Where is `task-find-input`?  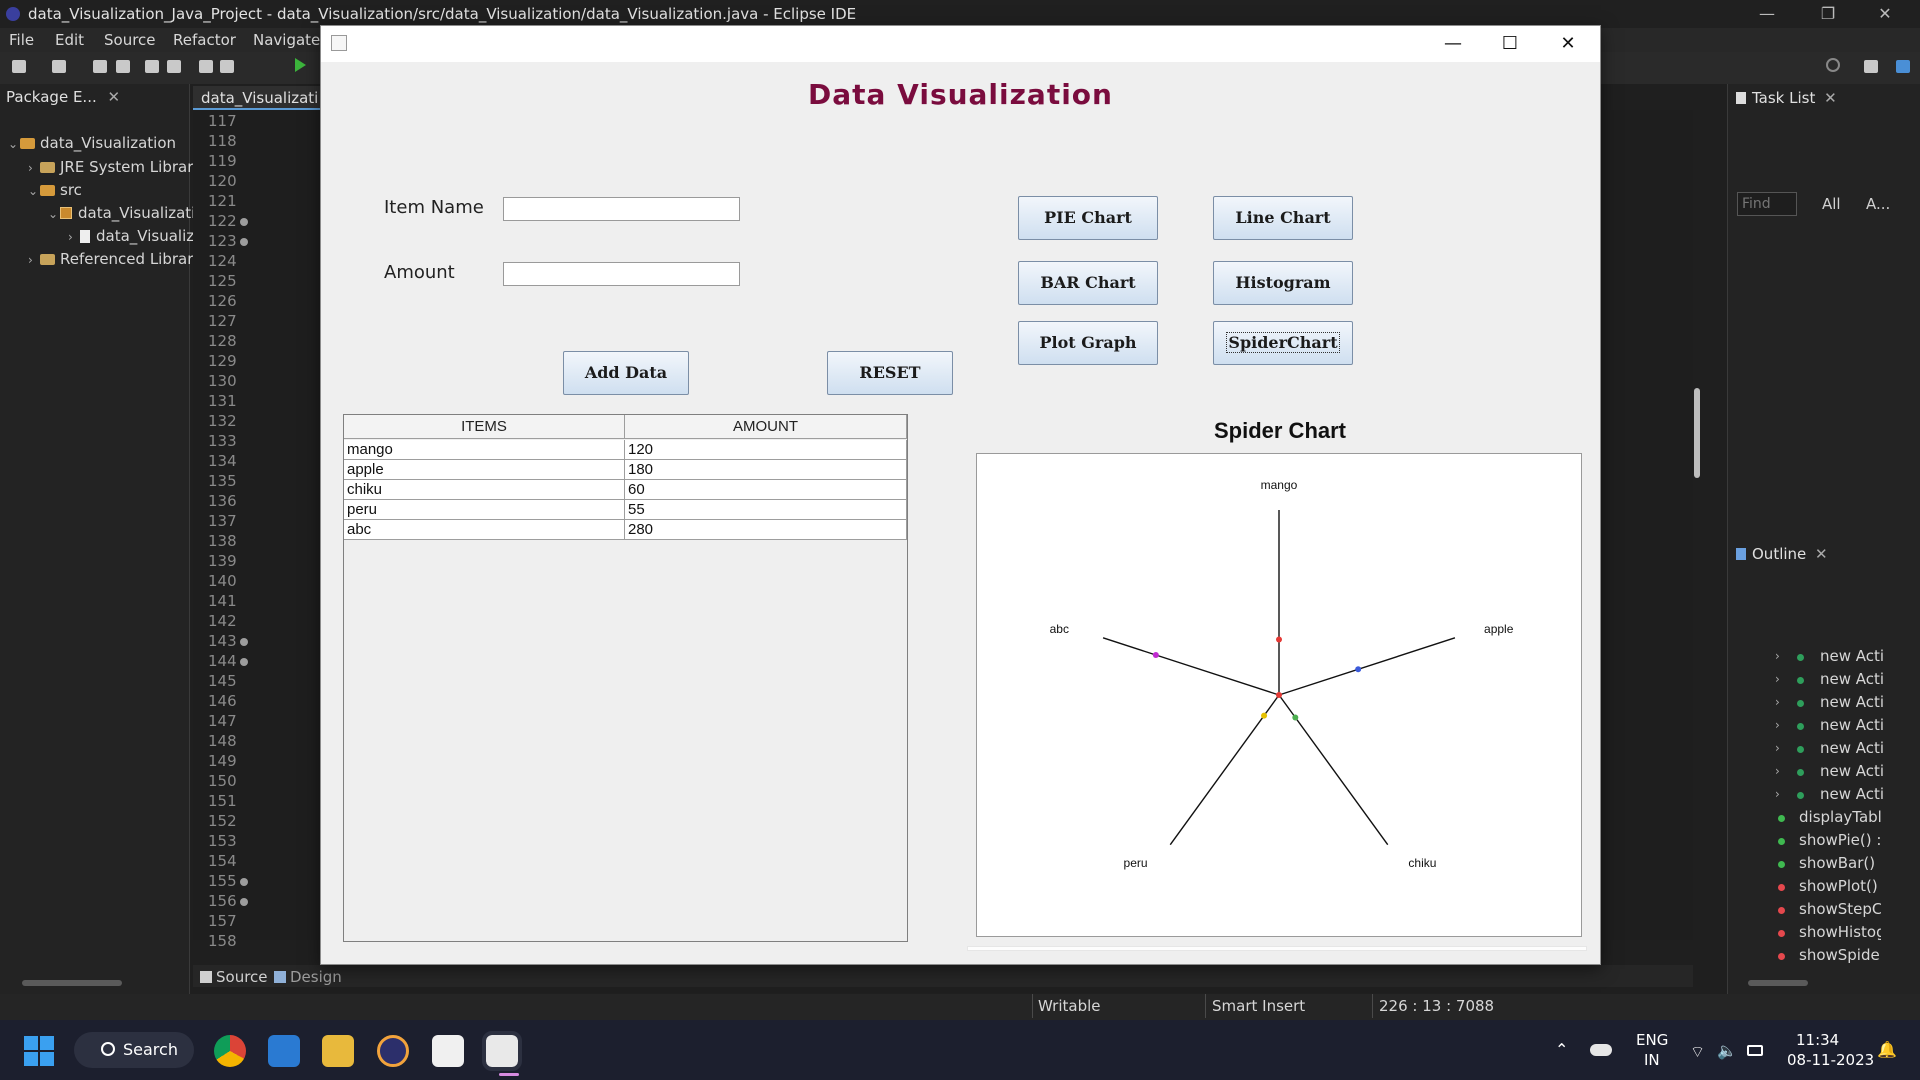
task-find-input is located at coordinates (1767, 204).